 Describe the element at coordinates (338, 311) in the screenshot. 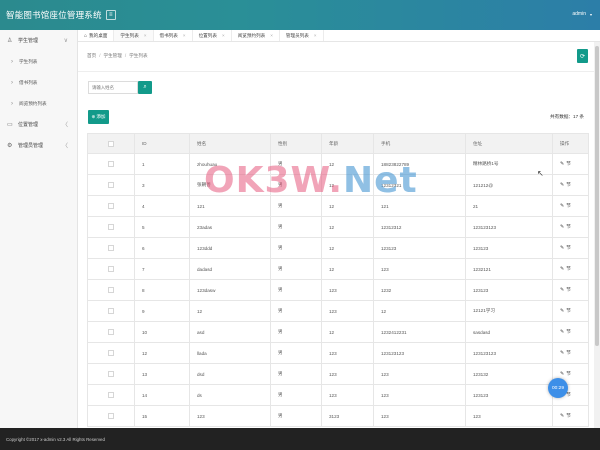

I see `table-row: 9 12 男 123 12 12121学习 ✎ 节` at that location.